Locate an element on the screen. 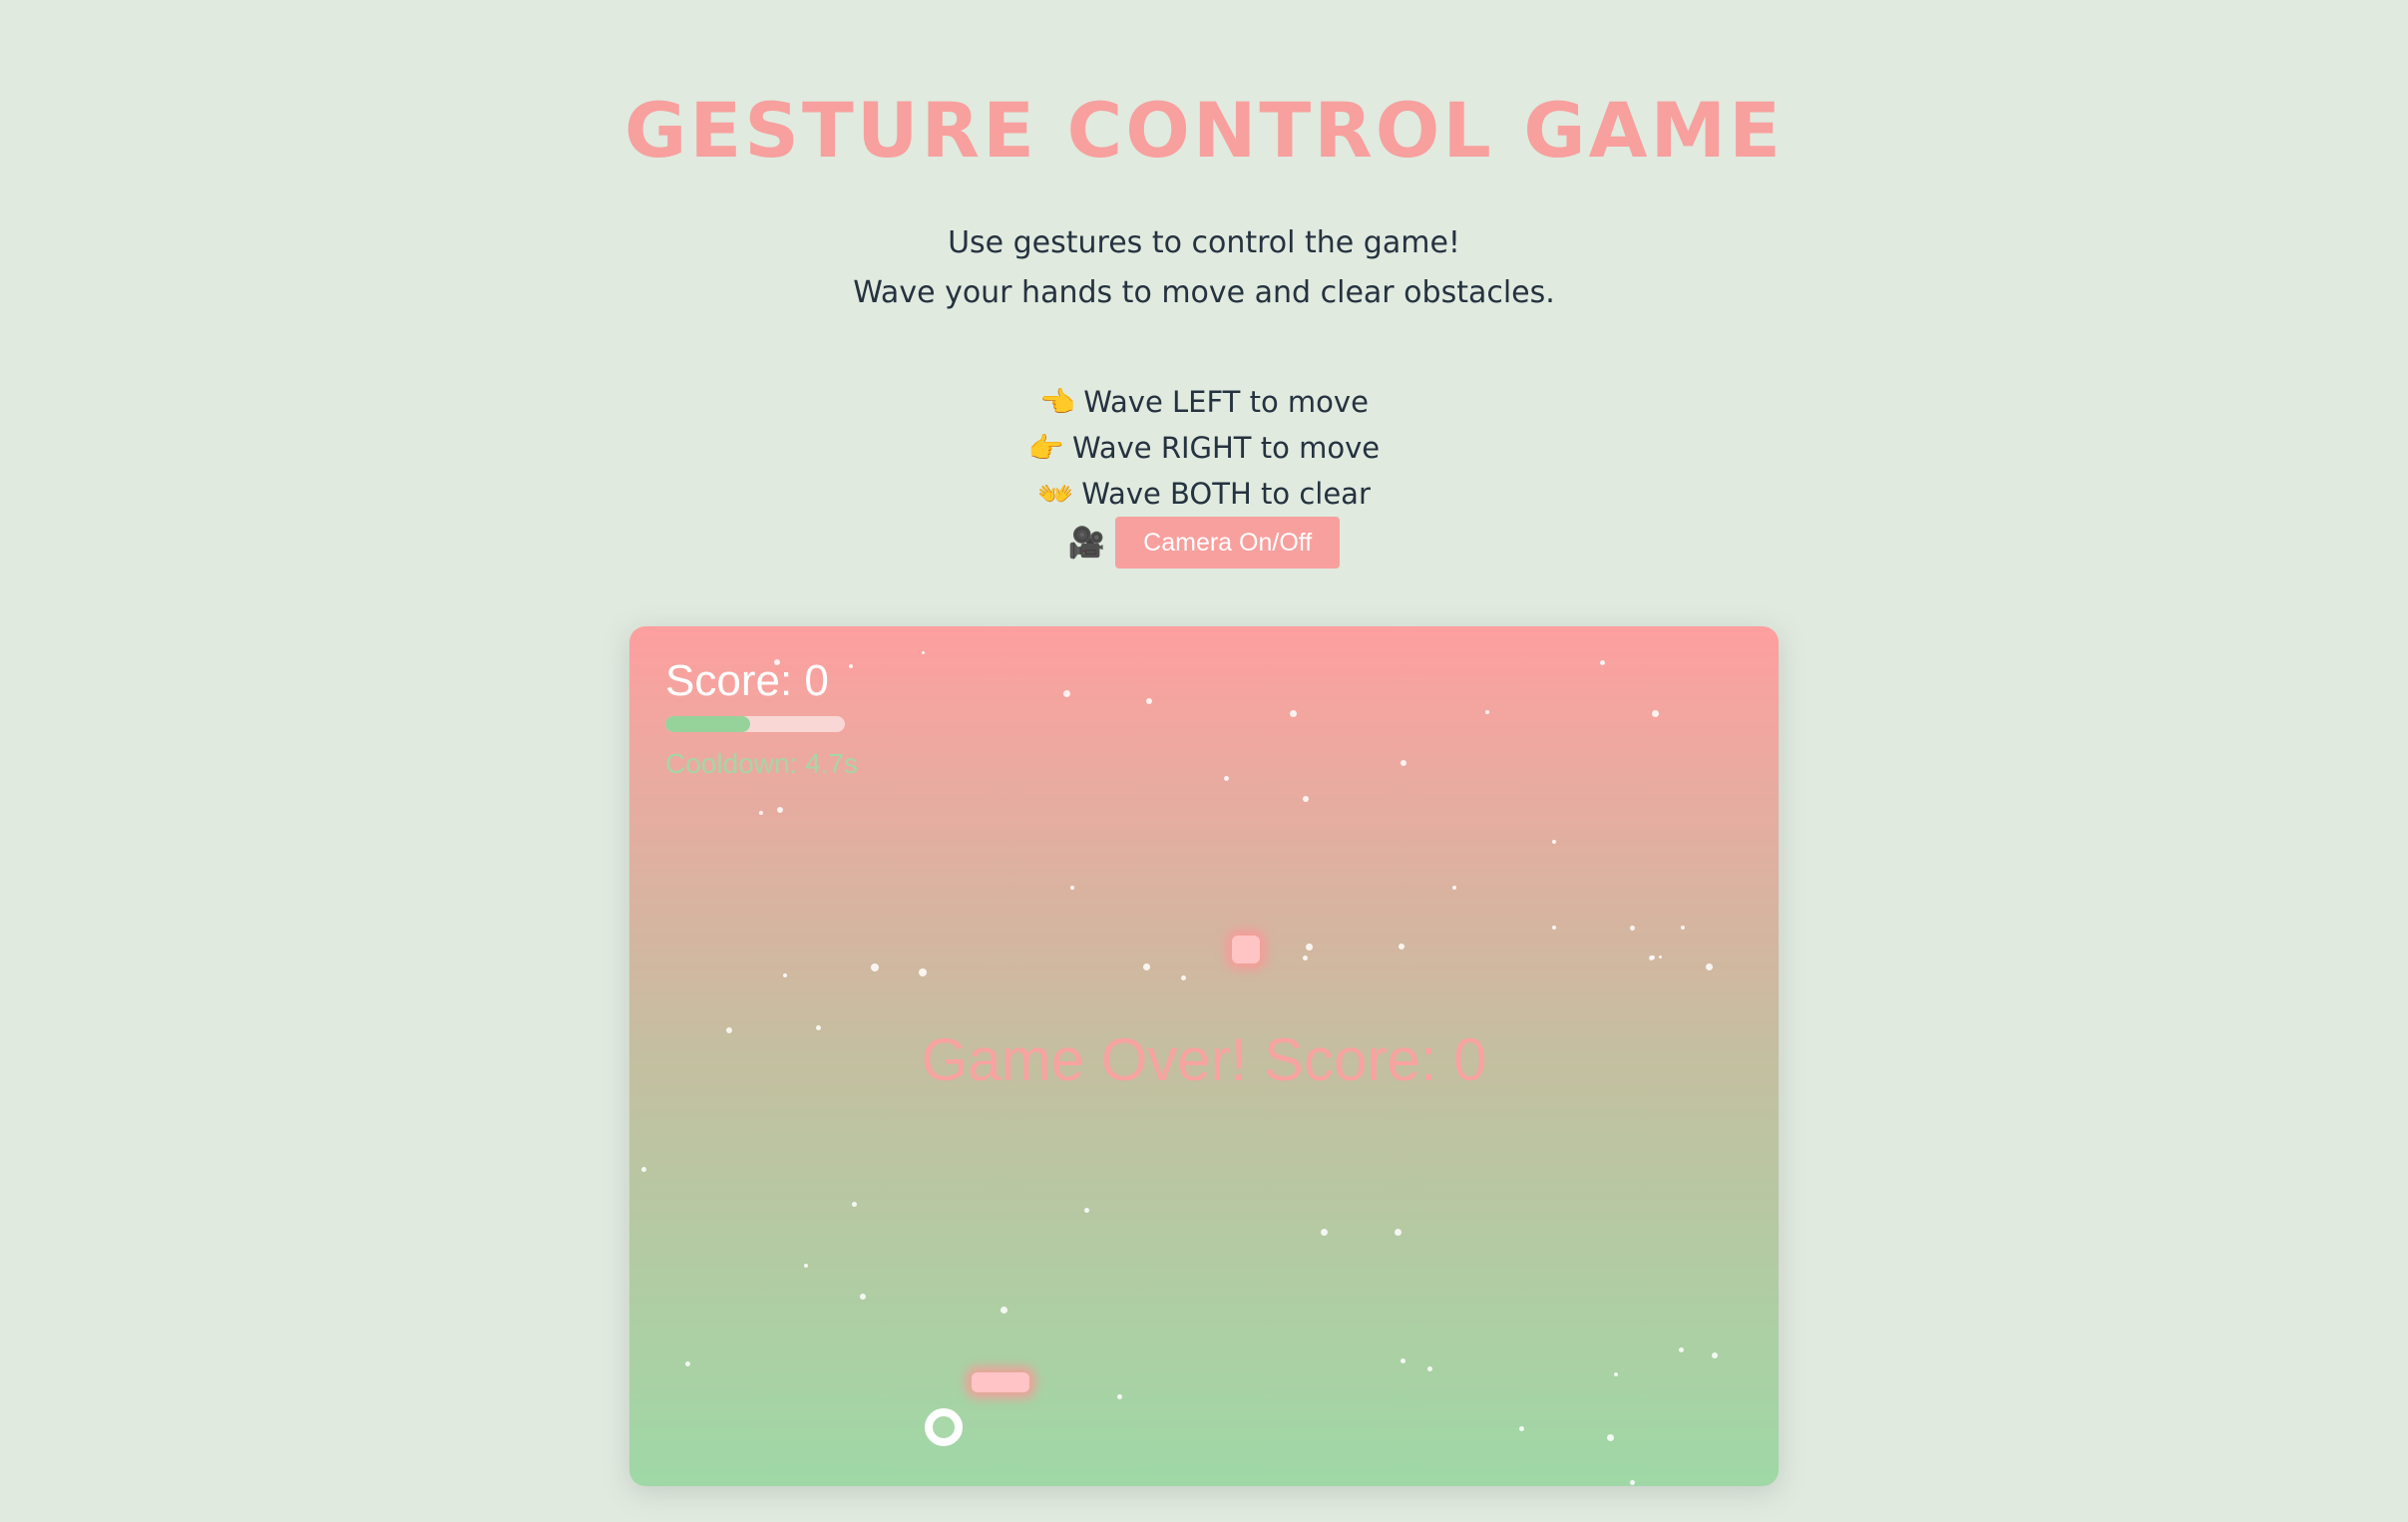 Image resolution: width=2408 pixels, height=1522 pixels. instruction-text: Wave RIGHT to move is located at coordinates (1226, 448).